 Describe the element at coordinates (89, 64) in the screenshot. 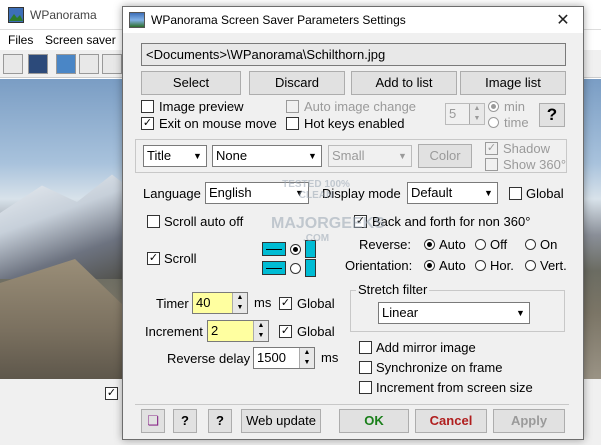

I see `move-icon` at that location.